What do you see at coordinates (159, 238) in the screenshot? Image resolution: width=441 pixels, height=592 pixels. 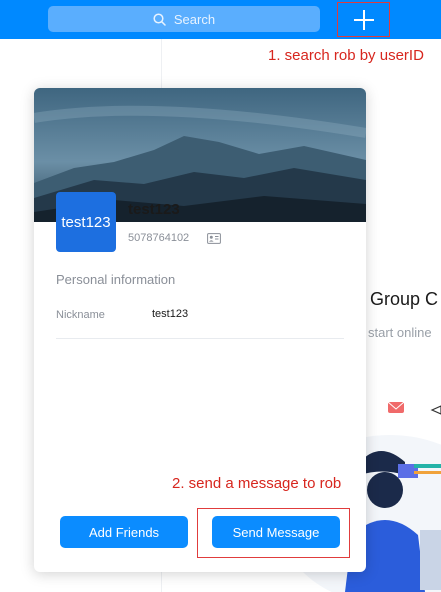 I see `profile-user-id: 5078764102` at bounding box center [159, 238].